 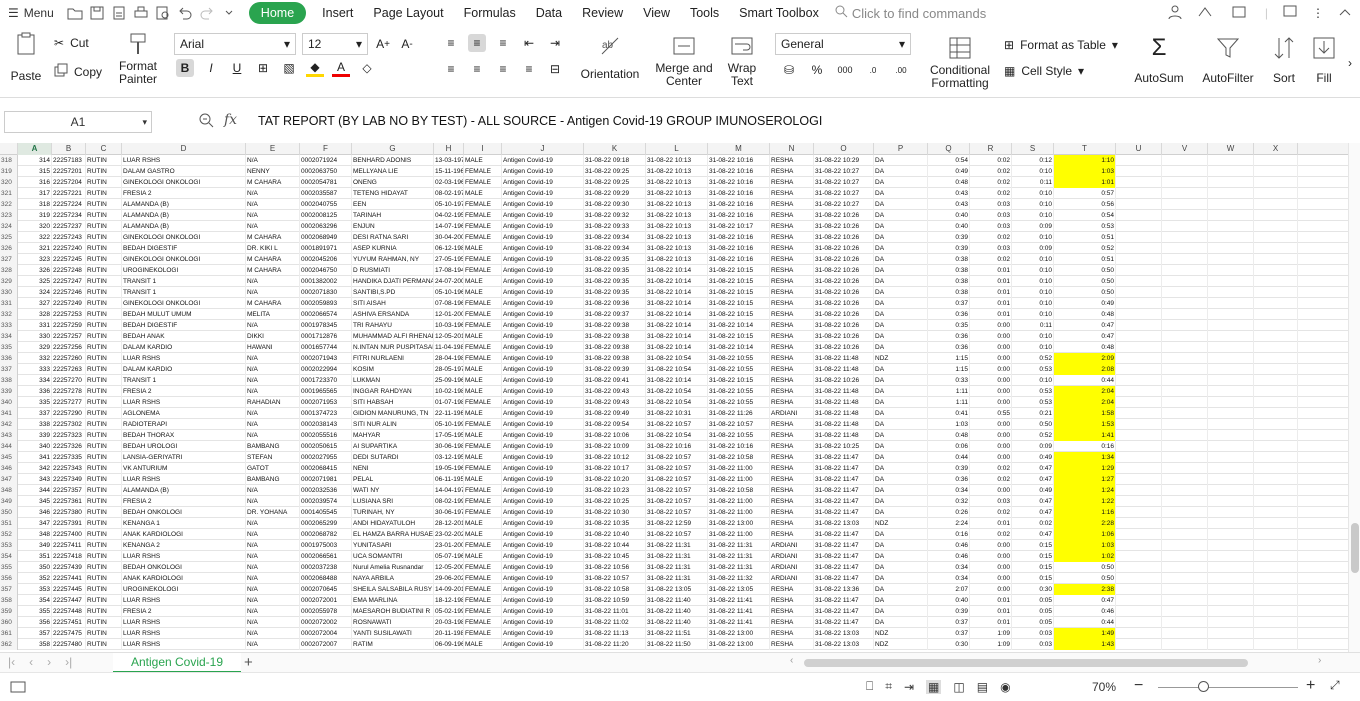 I want to click on row-header: 320, so click(x=9, y=182).